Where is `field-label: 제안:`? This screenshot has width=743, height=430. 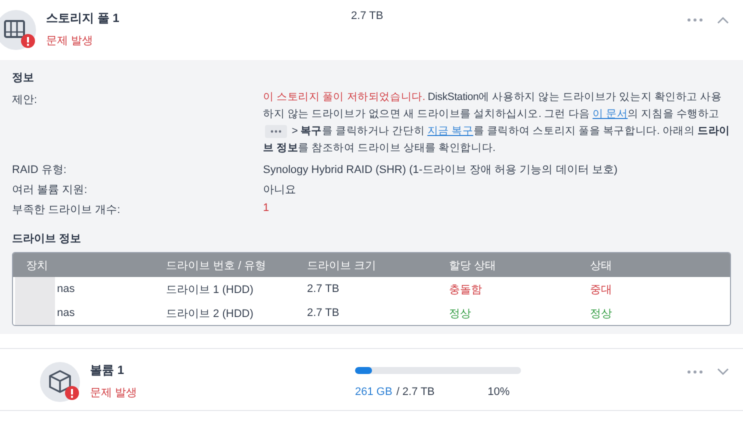 field-label: 제안: is located at coordinates (25, 100).